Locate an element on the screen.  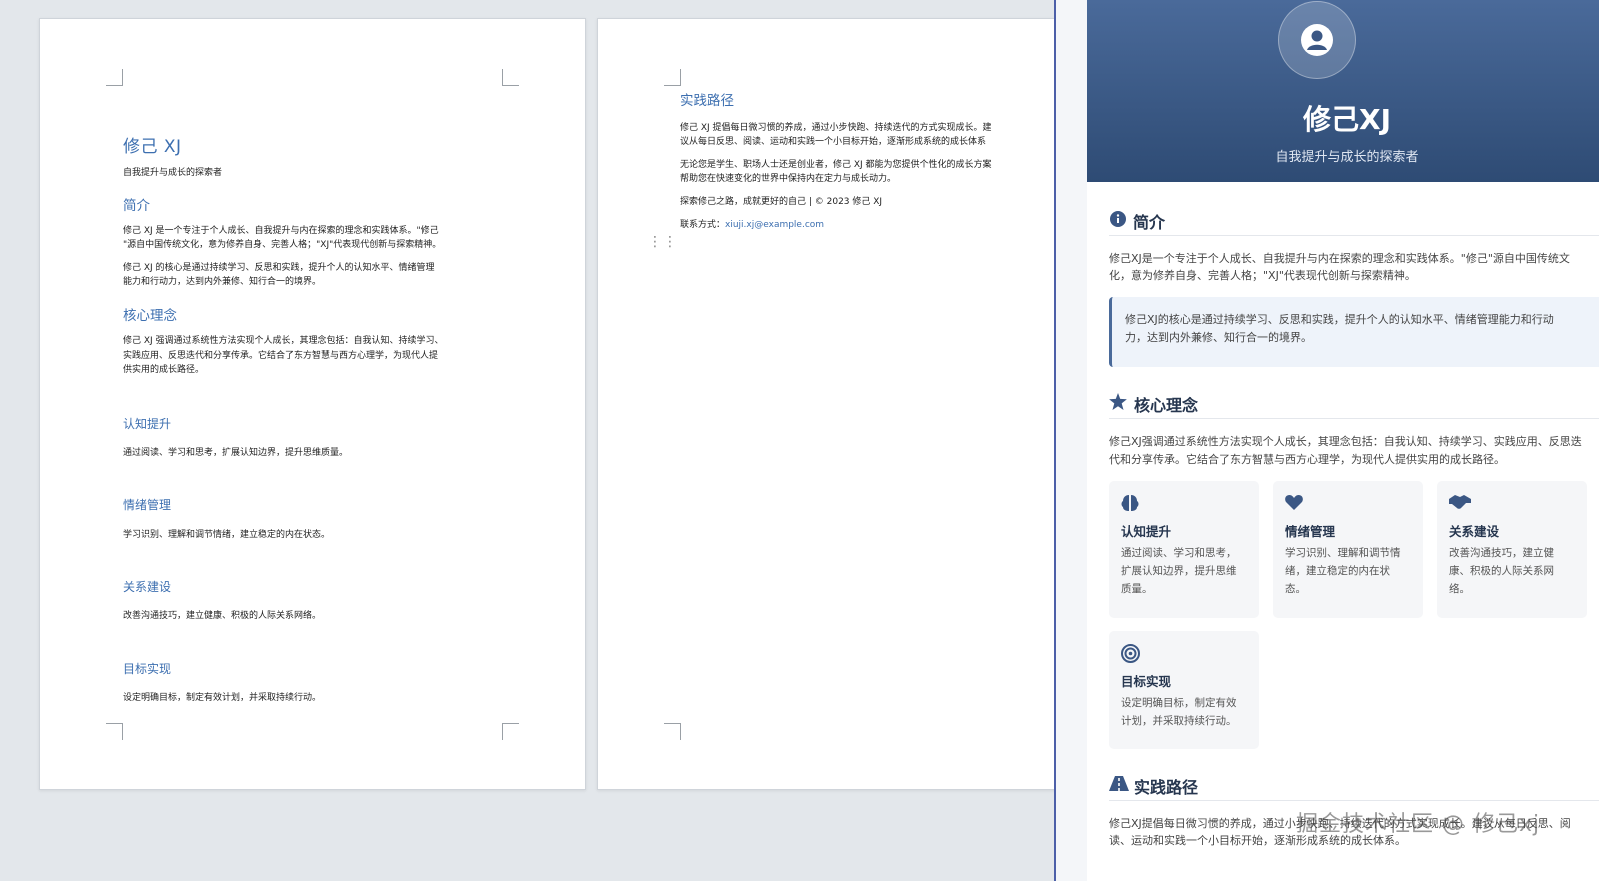
tile-text-line: 学习识别、理解和调节情 is located at coordinates (1343, 553).